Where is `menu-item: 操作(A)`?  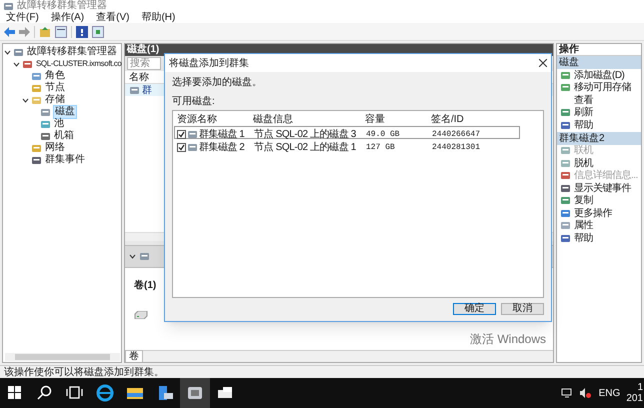 menu-item: 操作(A) is located at coordinates (67, 17).